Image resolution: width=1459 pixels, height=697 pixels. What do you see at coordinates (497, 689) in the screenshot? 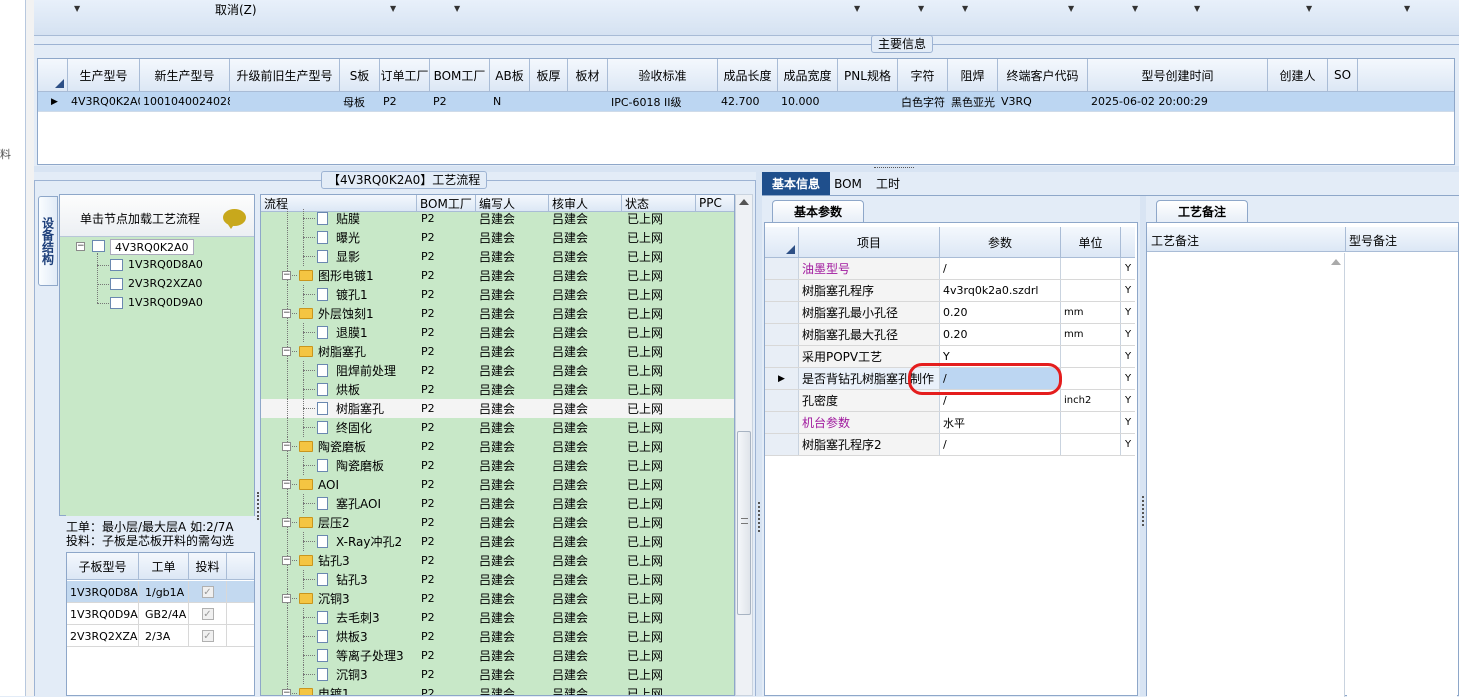
I see `flow-row: − 电镀1 P2 吕建会 吕建会 已上网` at bounding box center [497, 689].